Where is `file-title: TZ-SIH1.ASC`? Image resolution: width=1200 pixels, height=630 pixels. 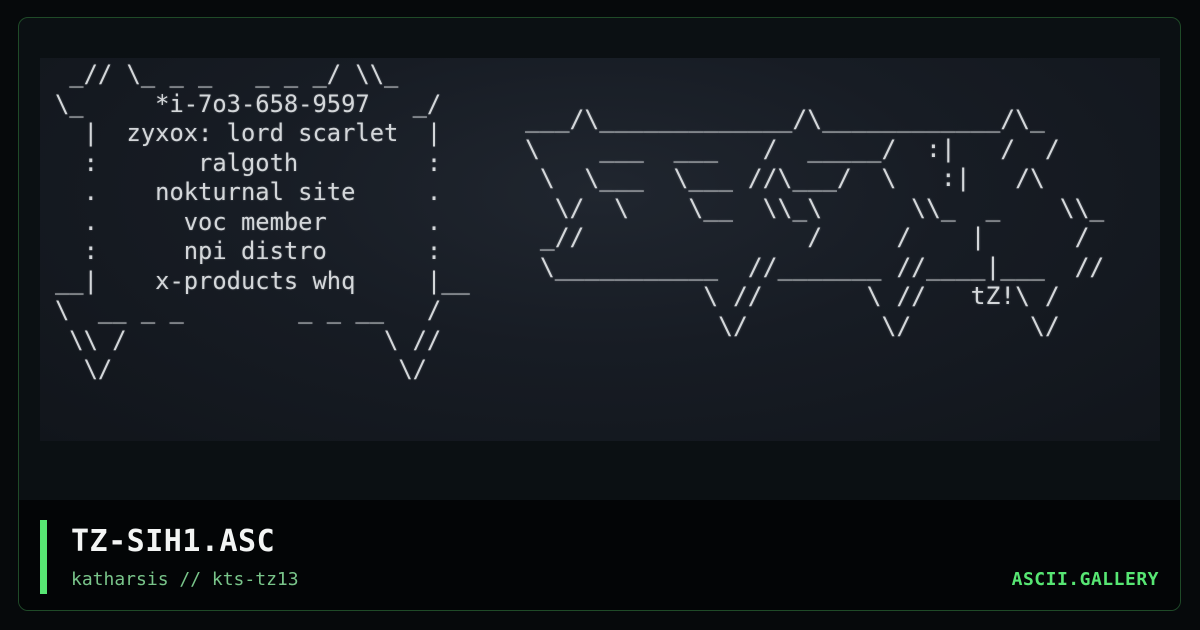
file-title: TZ-SIH1.ASC is located at coordinates (173, 541).